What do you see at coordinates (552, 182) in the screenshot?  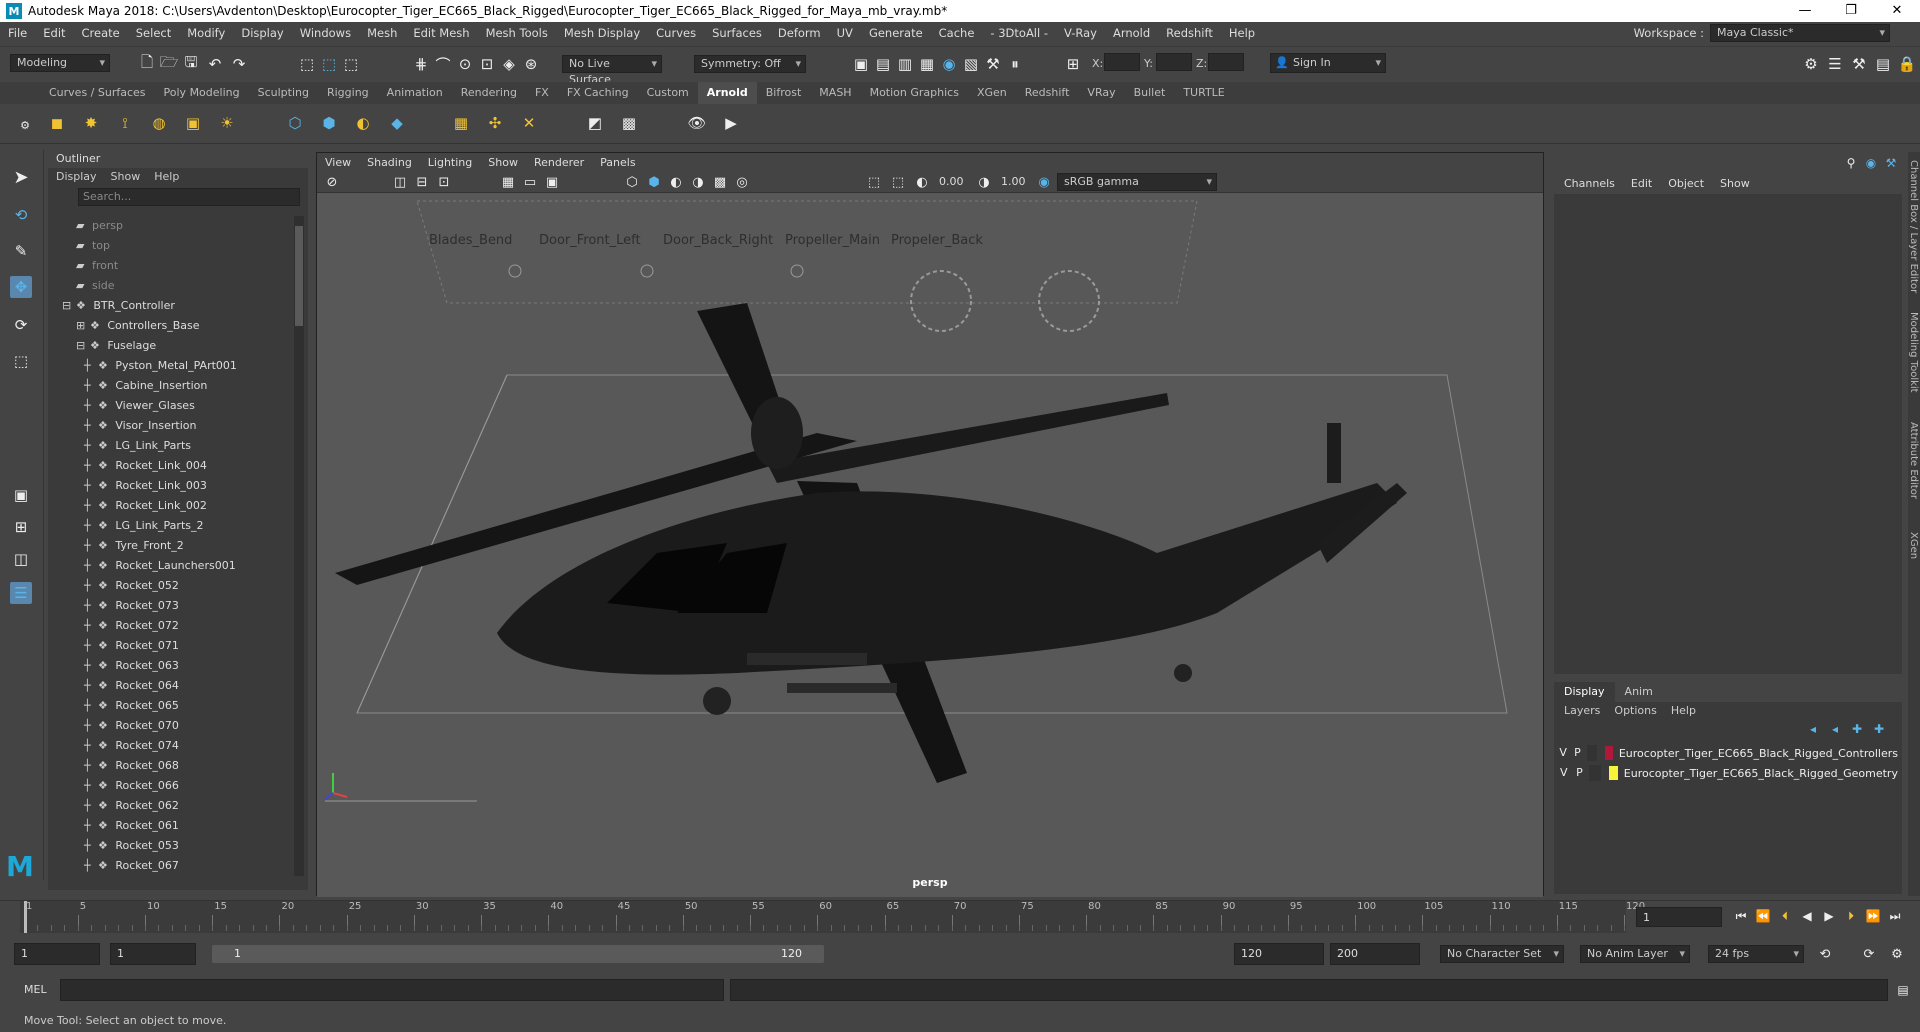 I see `resolution-gate-icon: ▣` at bounding box center [552, 182].